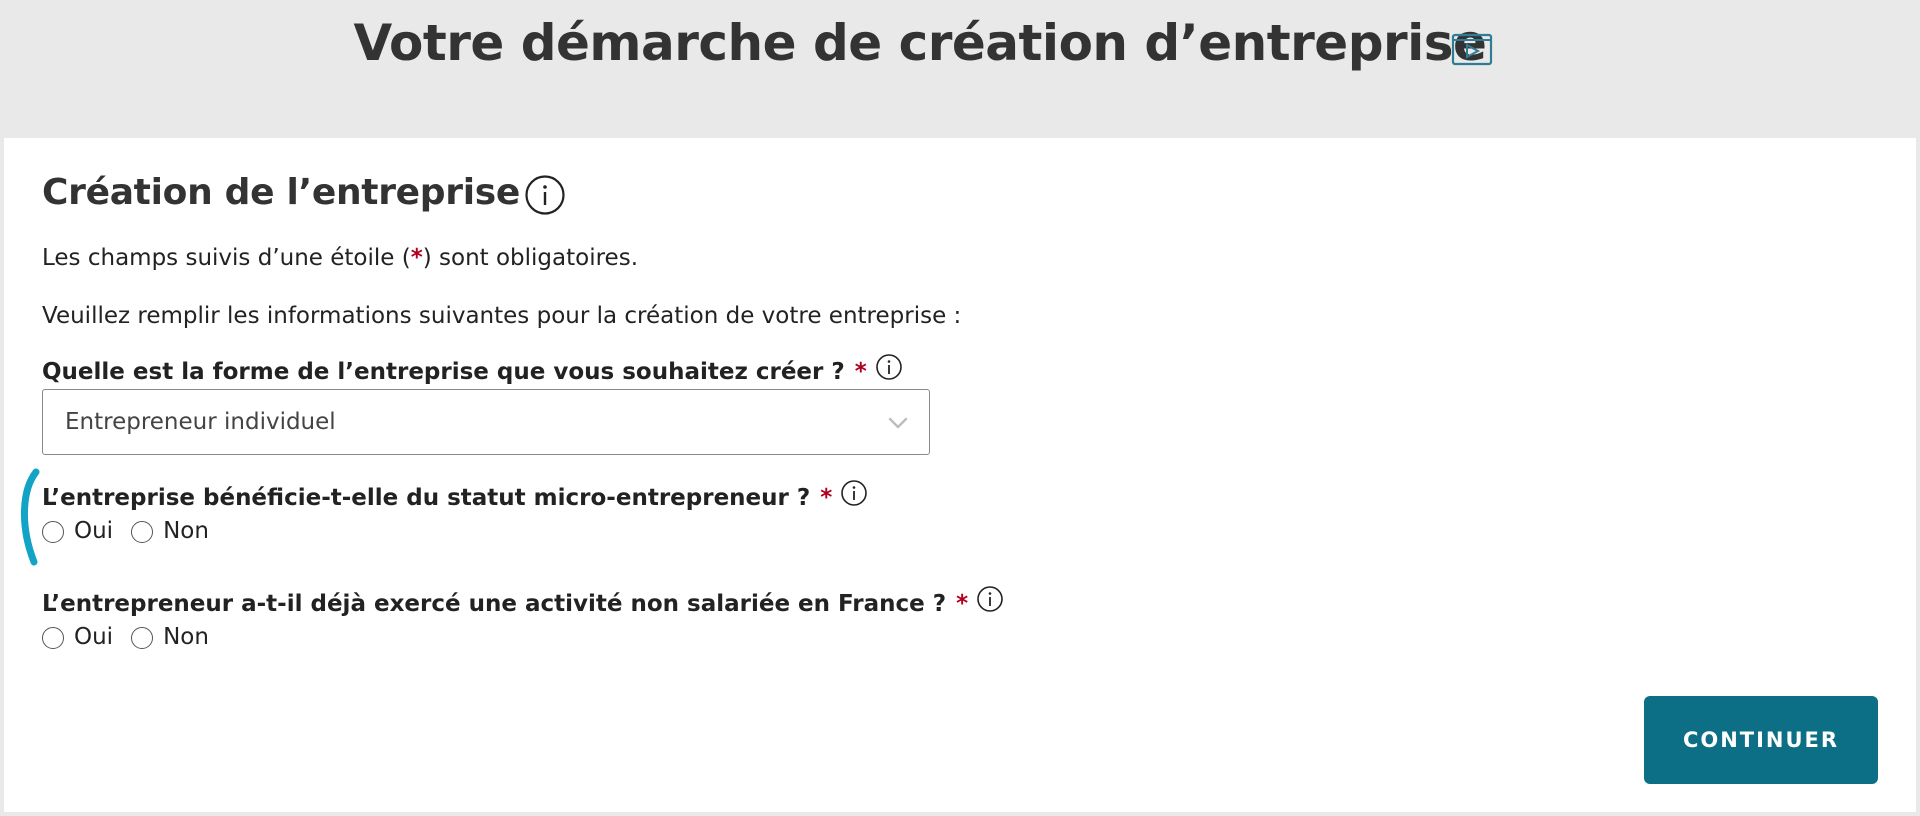 The width and height of the screenshot is (1920, 816). I want to click on company-form-selected-value: Entrepreneur individuel, so click(200, 422).